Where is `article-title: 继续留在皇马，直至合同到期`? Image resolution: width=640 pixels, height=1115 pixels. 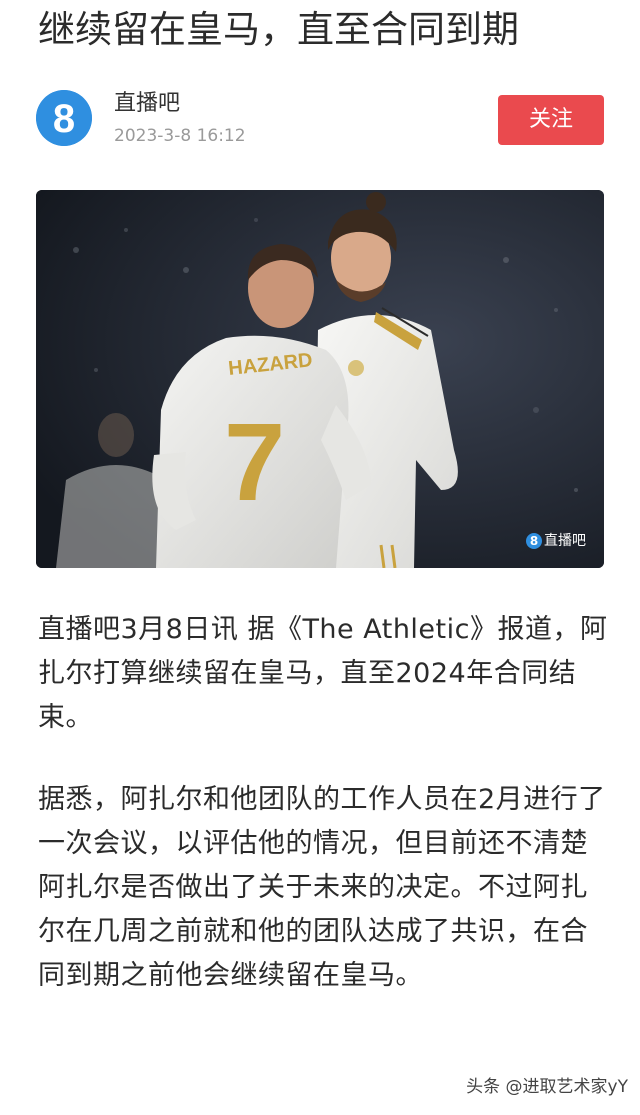 article-title: 继续留在皇马，直至合同到期 is located at coordinates (278, 29).